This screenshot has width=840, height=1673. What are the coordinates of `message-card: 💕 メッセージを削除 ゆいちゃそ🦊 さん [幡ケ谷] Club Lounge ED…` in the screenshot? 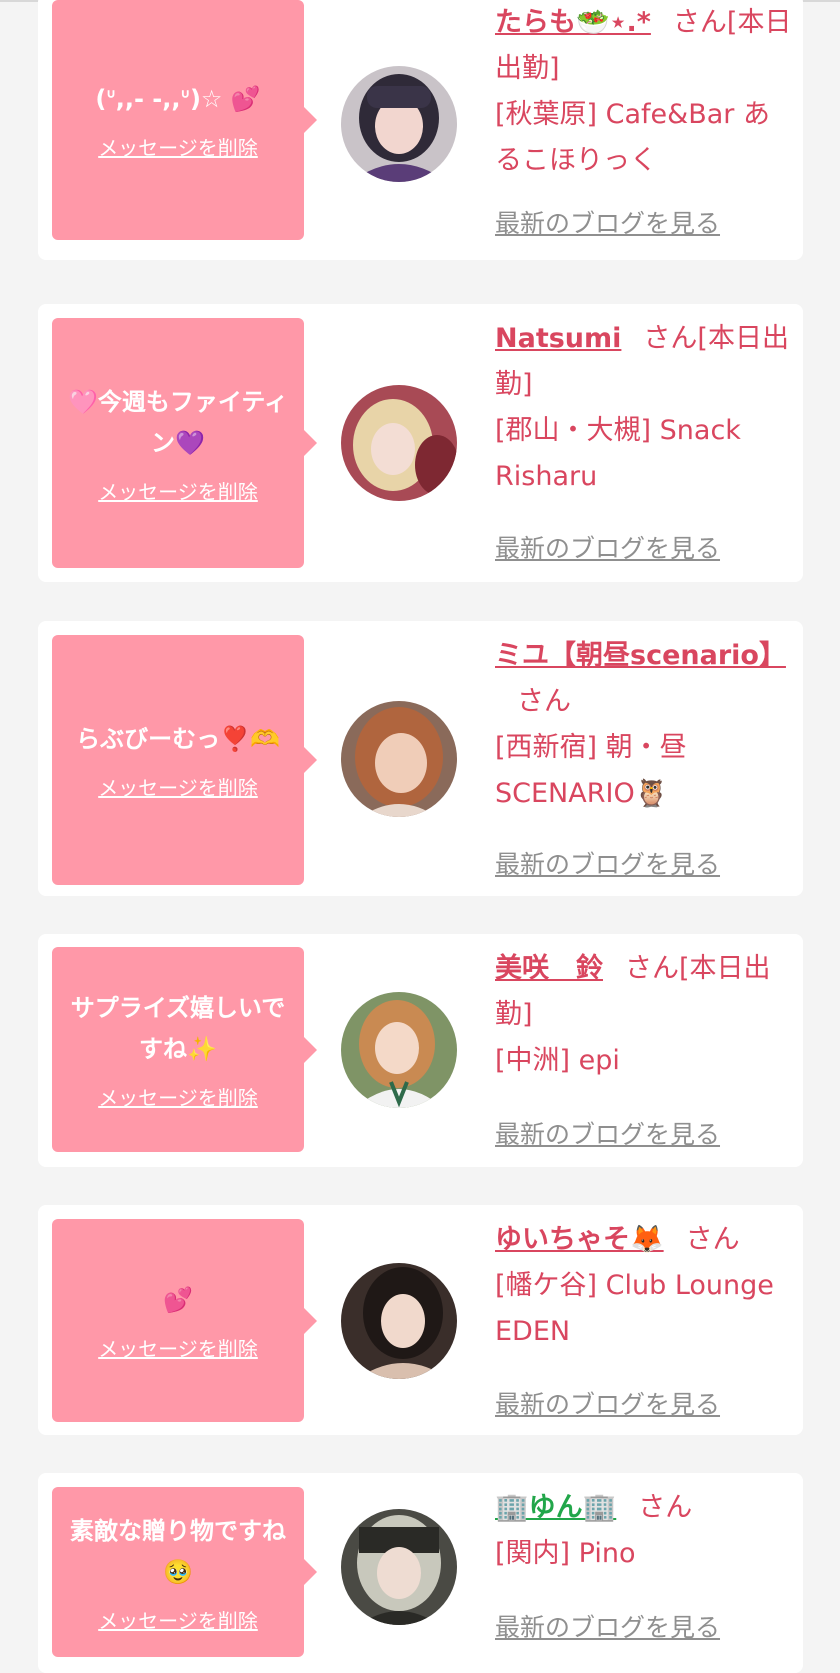 It's located at (420, 1320).